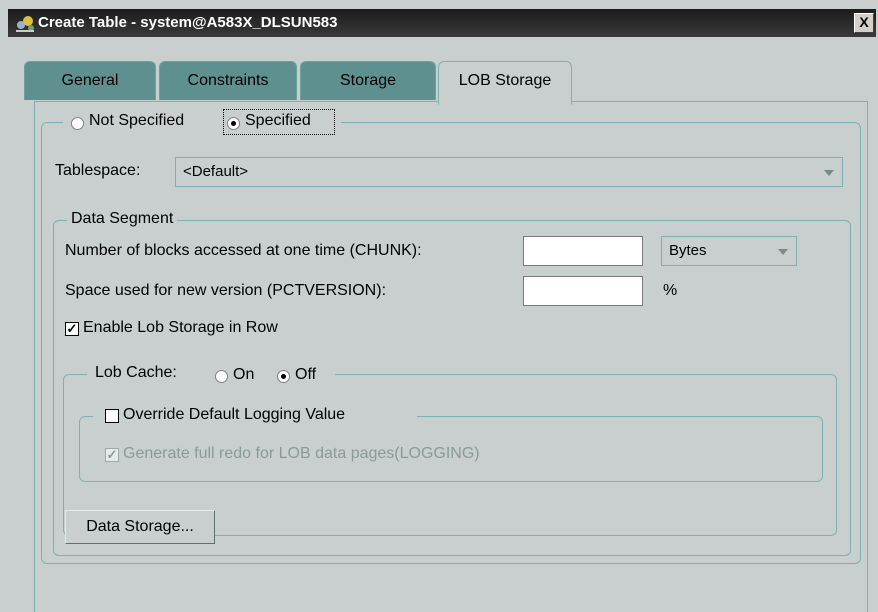 The width and height of the screenshot is (878, 612). I want to click on pctversion-input, so click(583, 291).